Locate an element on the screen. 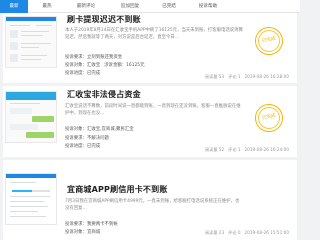 The image size is (320, 240). complaint-title: 汇收宝非法侵占资金 is located at coordinates (104, 94).